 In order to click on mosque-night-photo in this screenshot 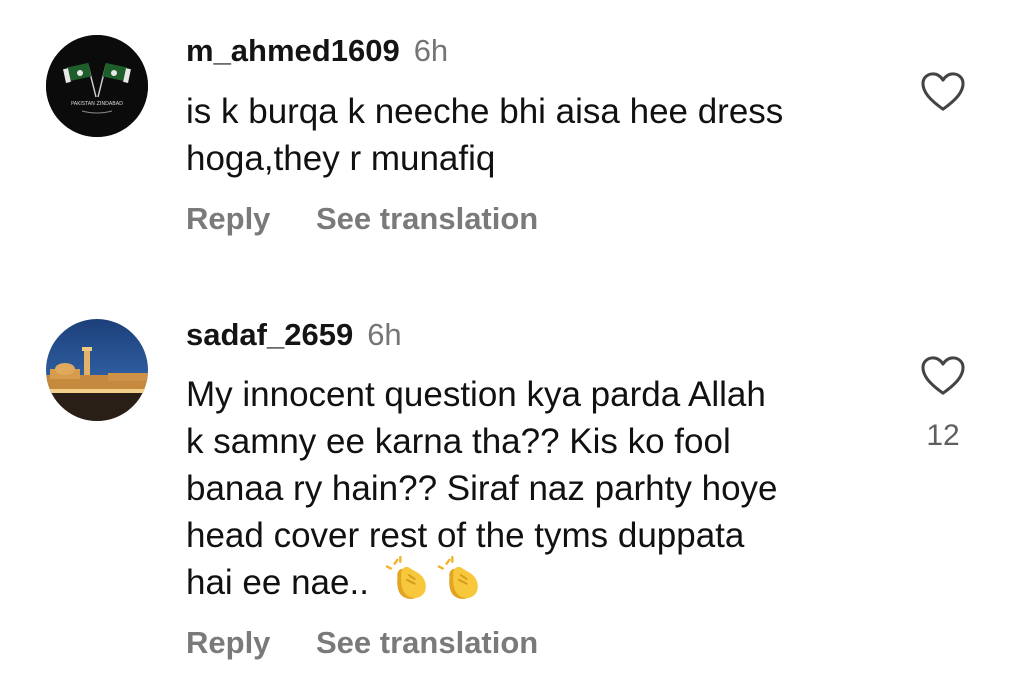, I will do `click(97, 370)`.